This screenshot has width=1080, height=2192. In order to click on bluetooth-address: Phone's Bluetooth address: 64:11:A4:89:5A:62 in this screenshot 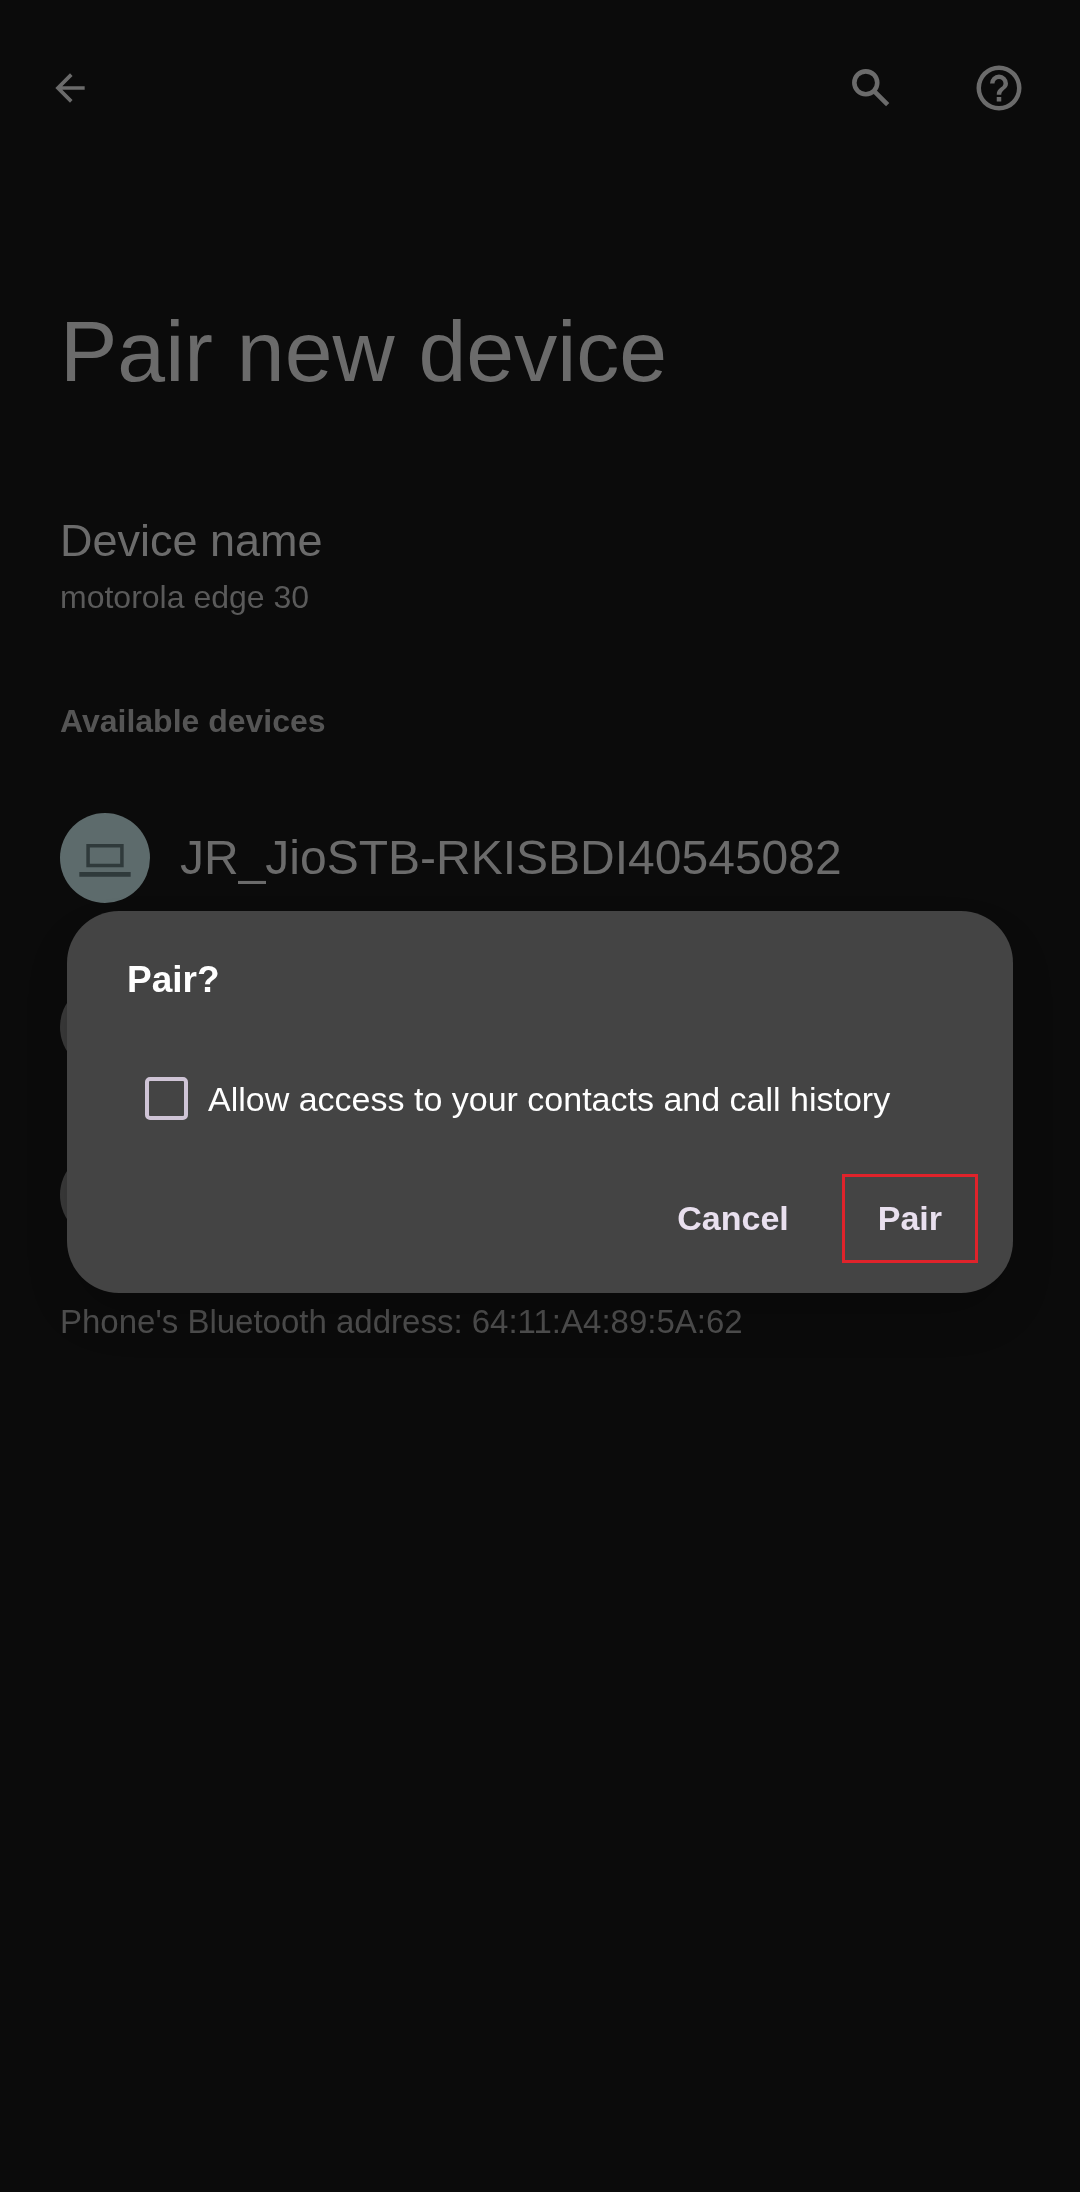, I will do `click(402, 1321)`.